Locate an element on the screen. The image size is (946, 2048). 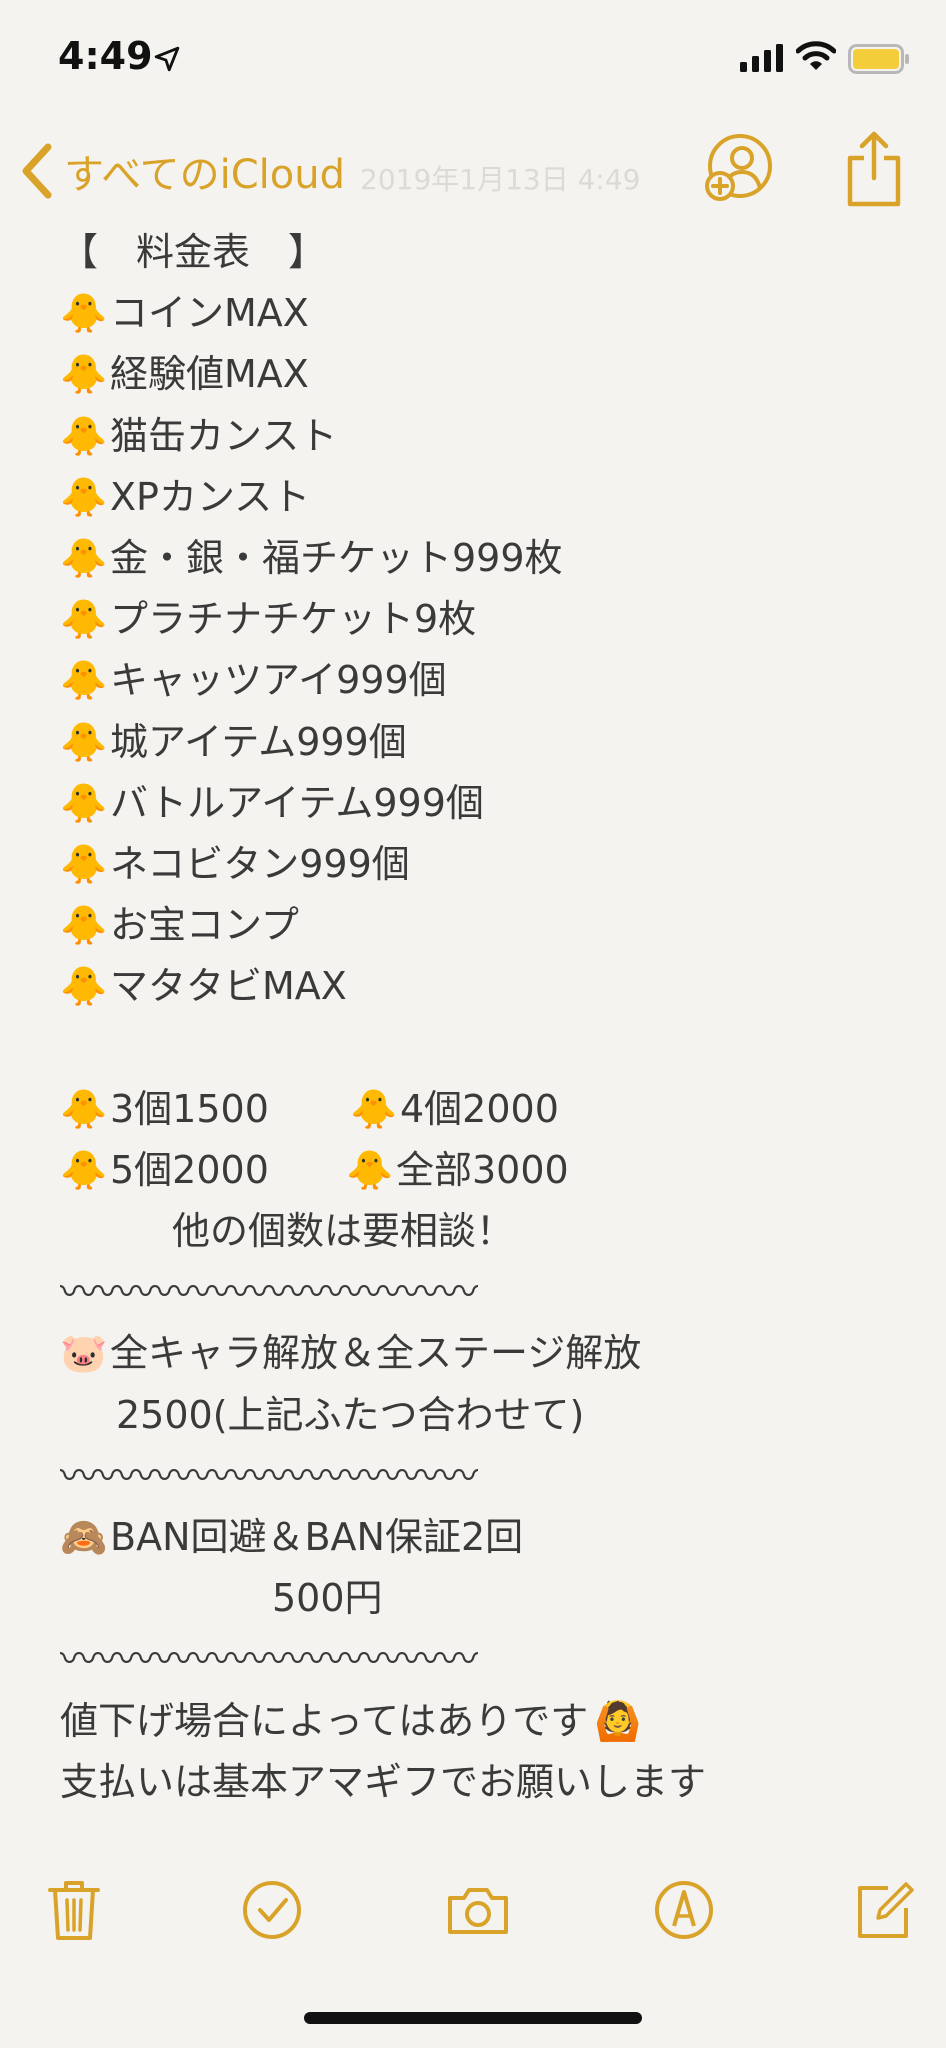
pig-emoji-icon: 🐷 is located at coordinates (84, 1353).